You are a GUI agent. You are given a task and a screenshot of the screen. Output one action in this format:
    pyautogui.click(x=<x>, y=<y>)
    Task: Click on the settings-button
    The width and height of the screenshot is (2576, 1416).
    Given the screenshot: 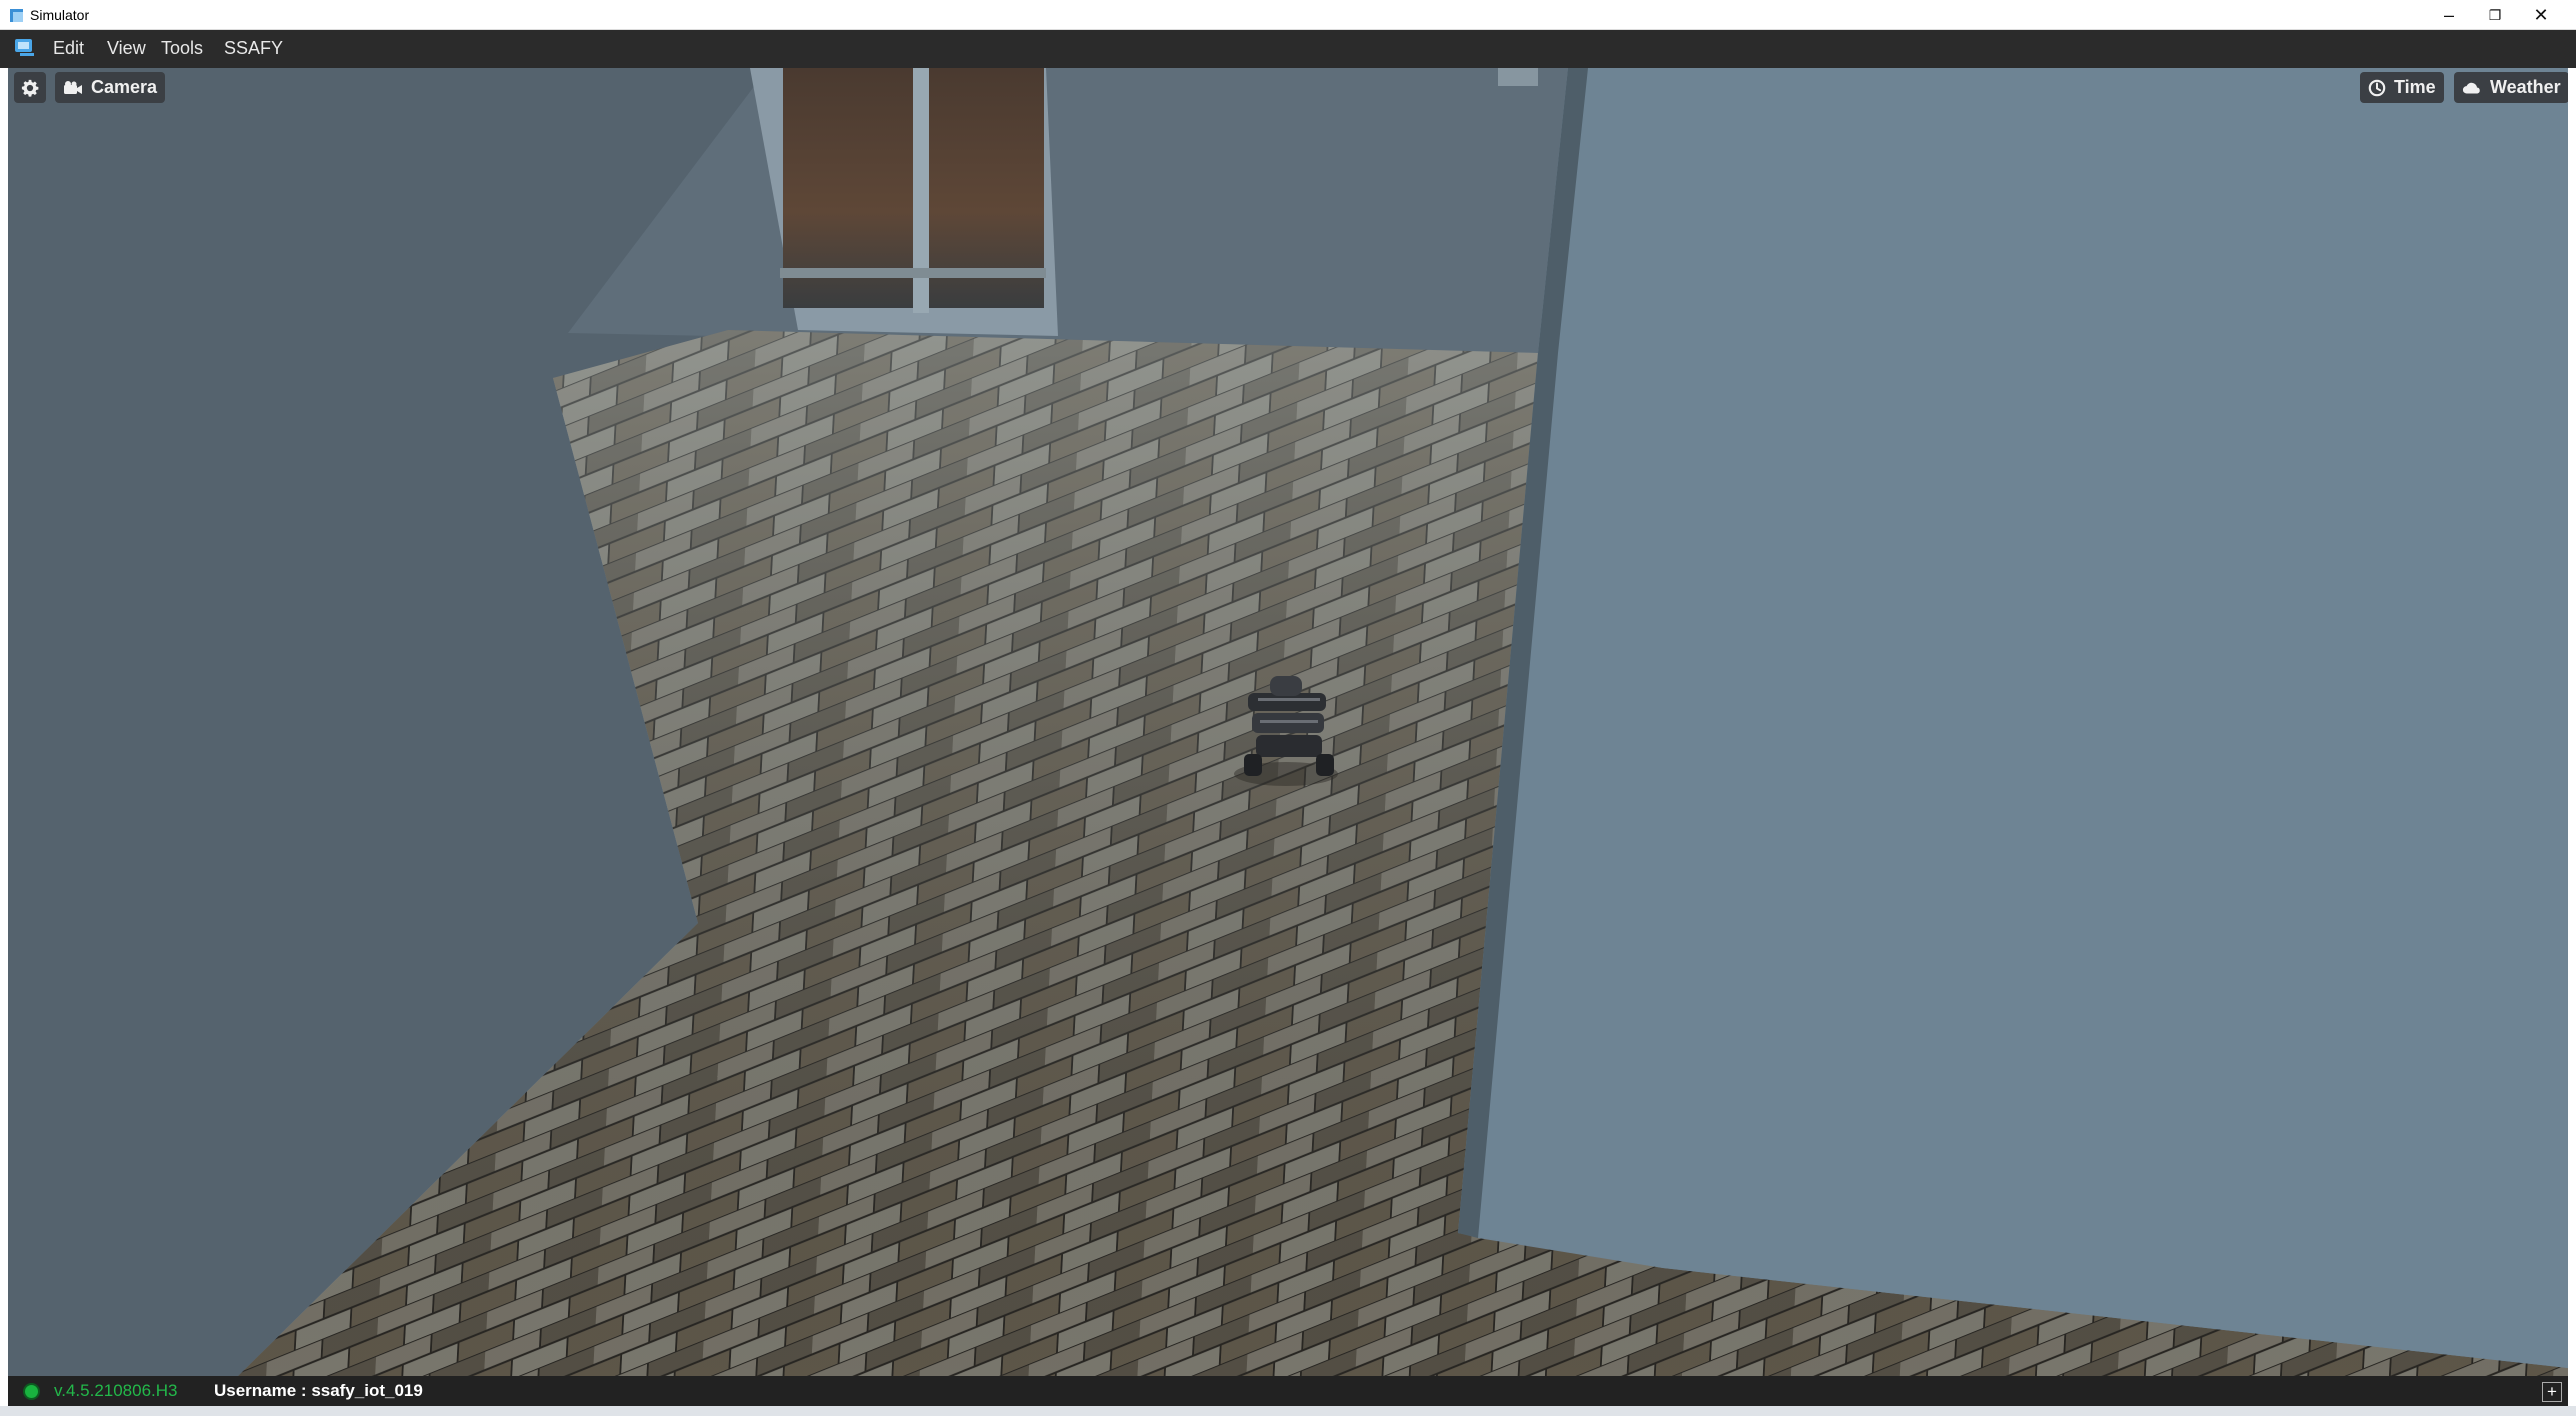 What is the action you would take?
    pyautogui.click(x=30, y=87)
    